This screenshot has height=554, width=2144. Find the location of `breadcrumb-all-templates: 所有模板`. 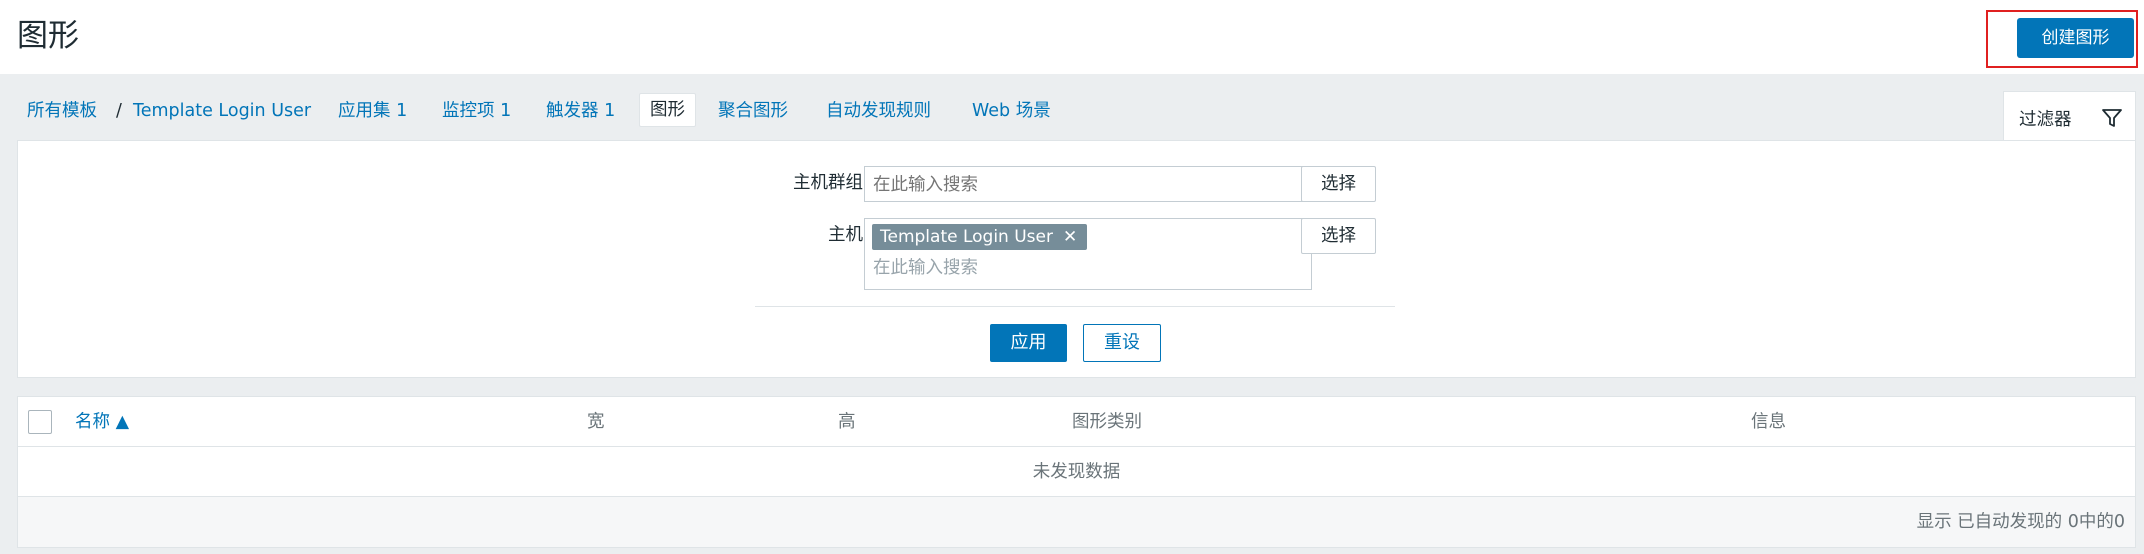

breadcrumb-all-templates: 所有模板 is located at coordinates (62, 111).